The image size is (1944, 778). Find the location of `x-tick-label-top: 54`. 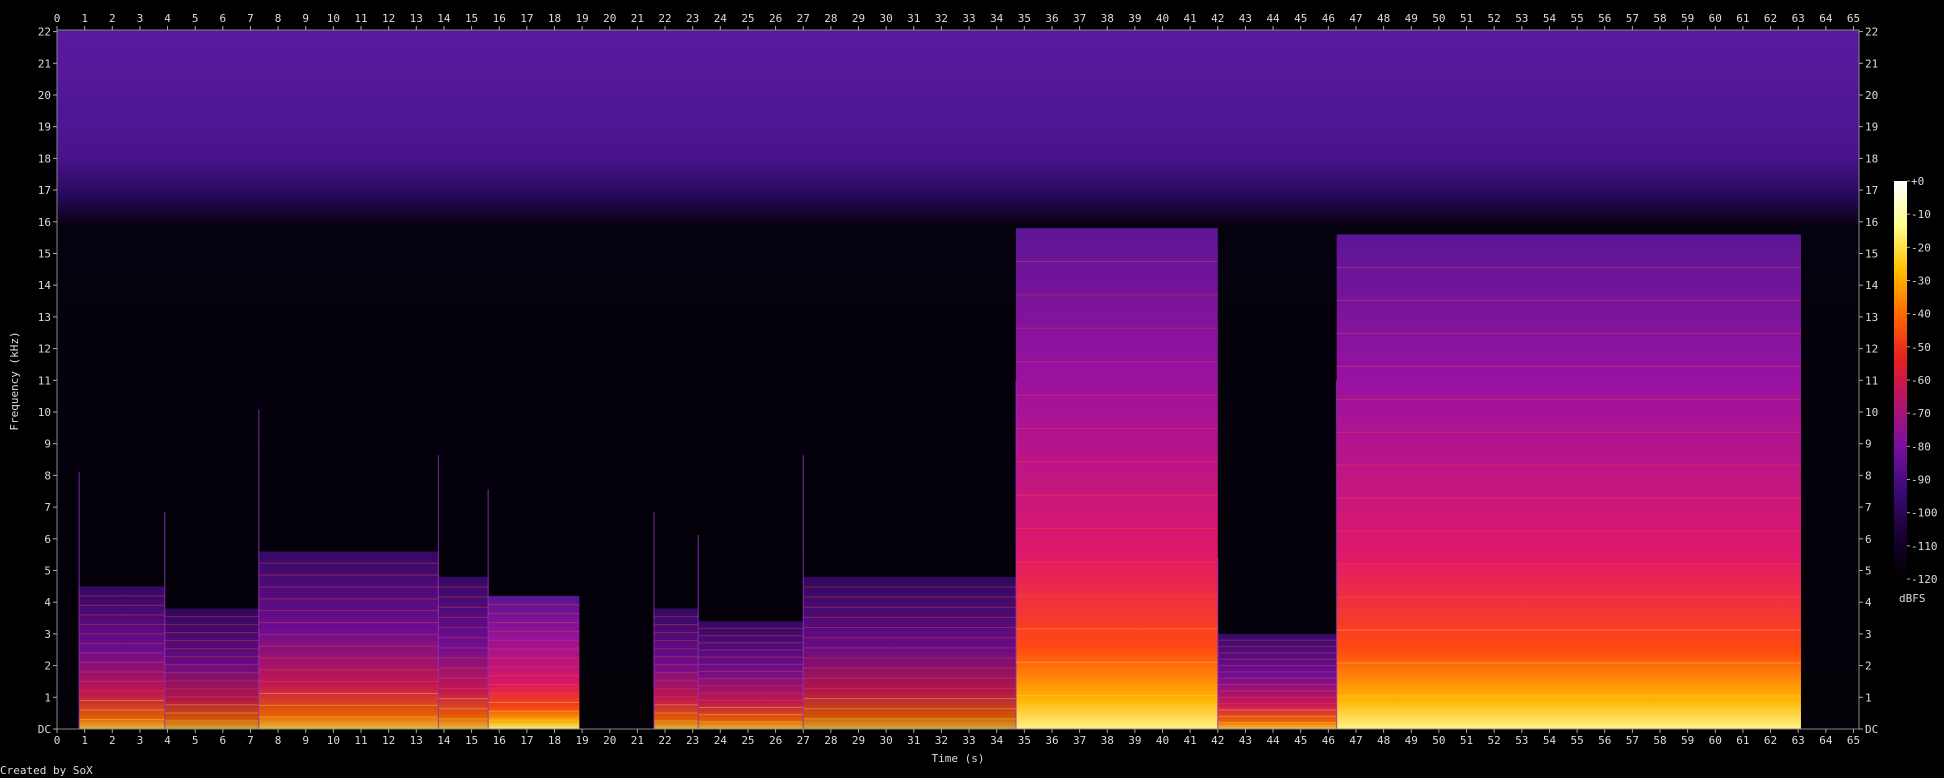

x-tick-label-top: 54 is located at coordinates (1550, 18).